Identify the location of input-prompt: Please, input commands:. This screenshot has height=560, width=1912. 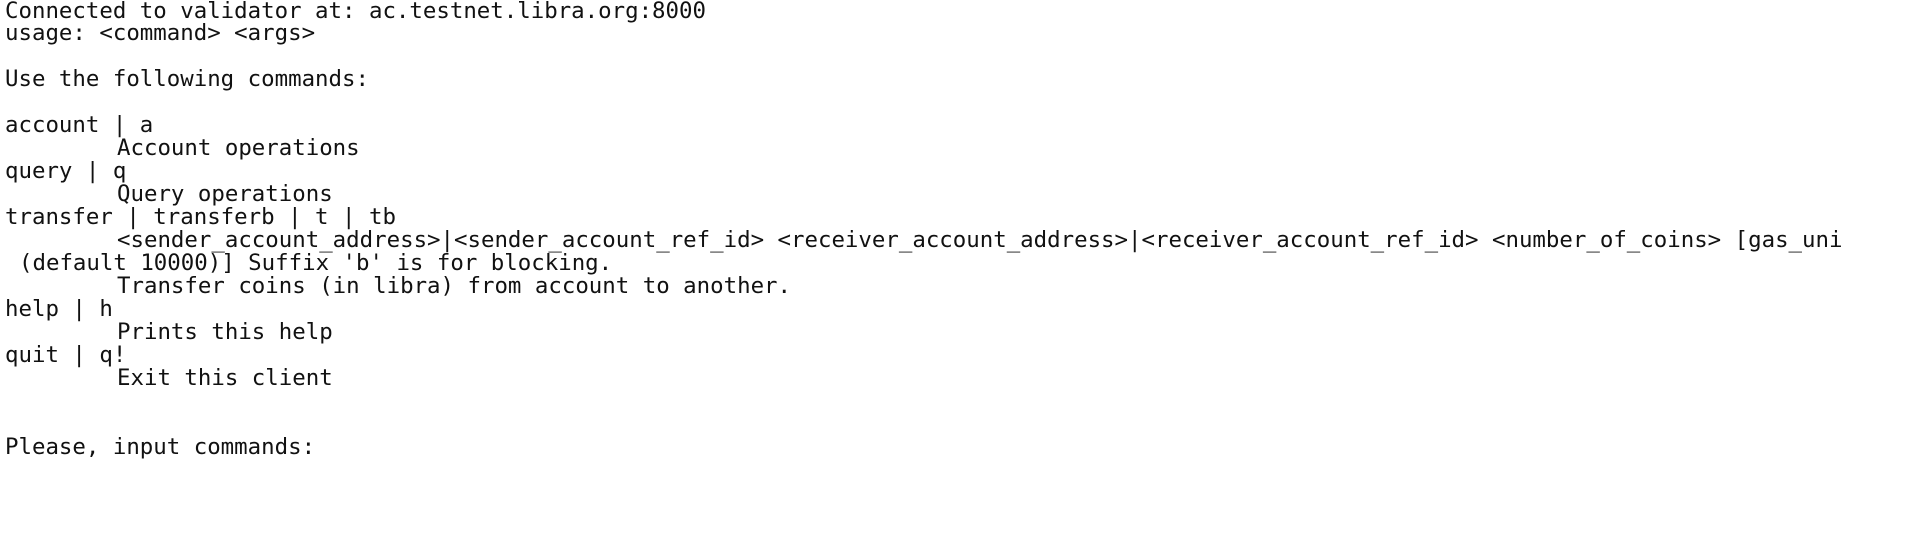
(160, 447).